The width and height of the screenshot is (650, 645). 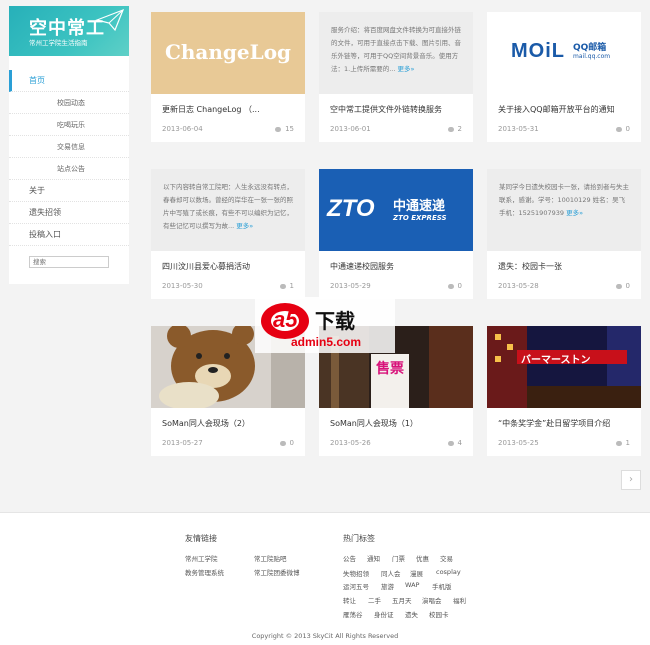 I want to click on tag-link: 演唱会, so click(x=432, y=600).